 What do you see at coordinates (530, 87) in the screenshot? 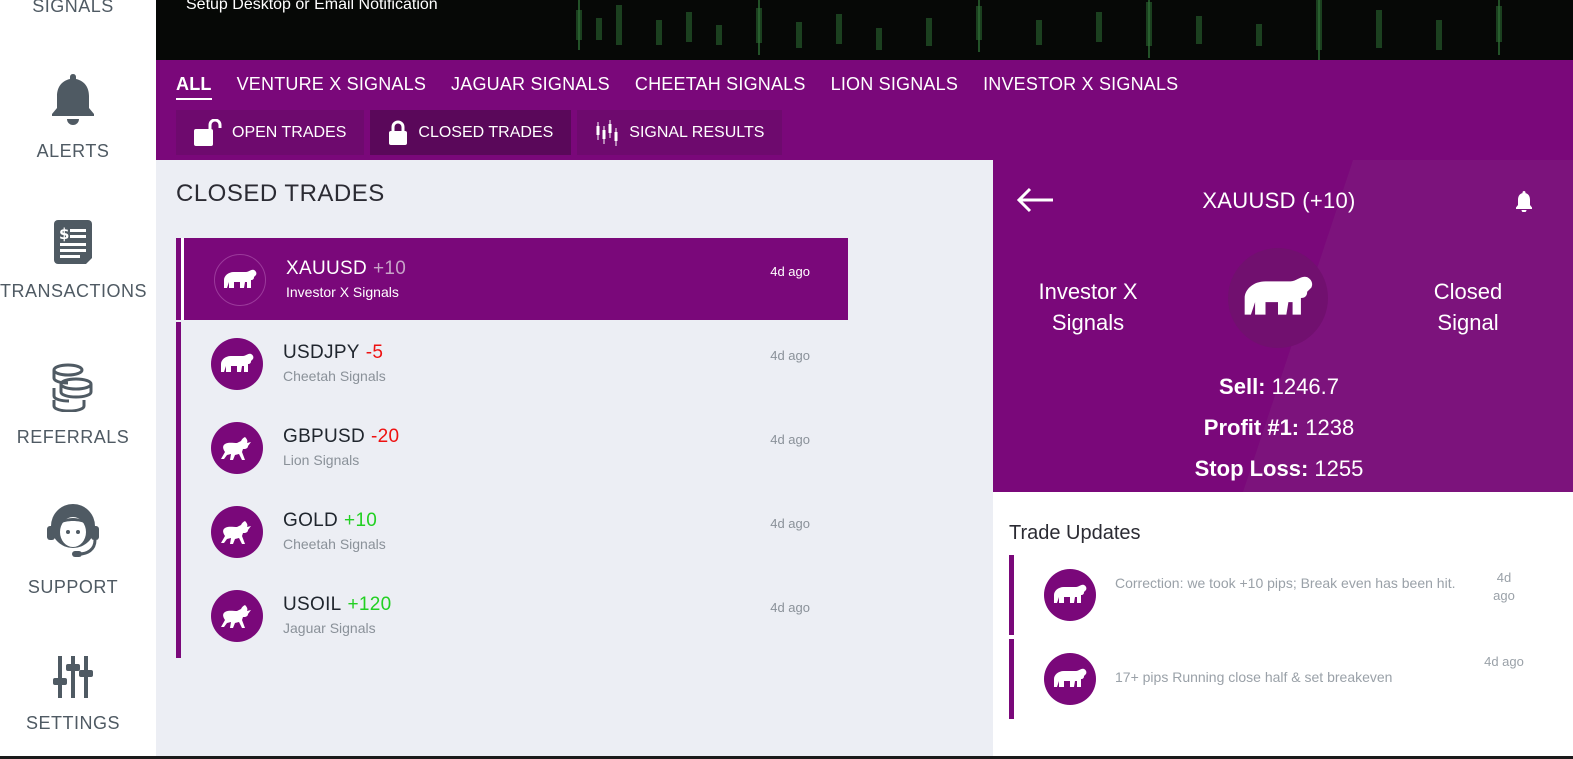
I see `filter-jaguar: JAGUAR SIGNALS` at bounding box center [530, 87].